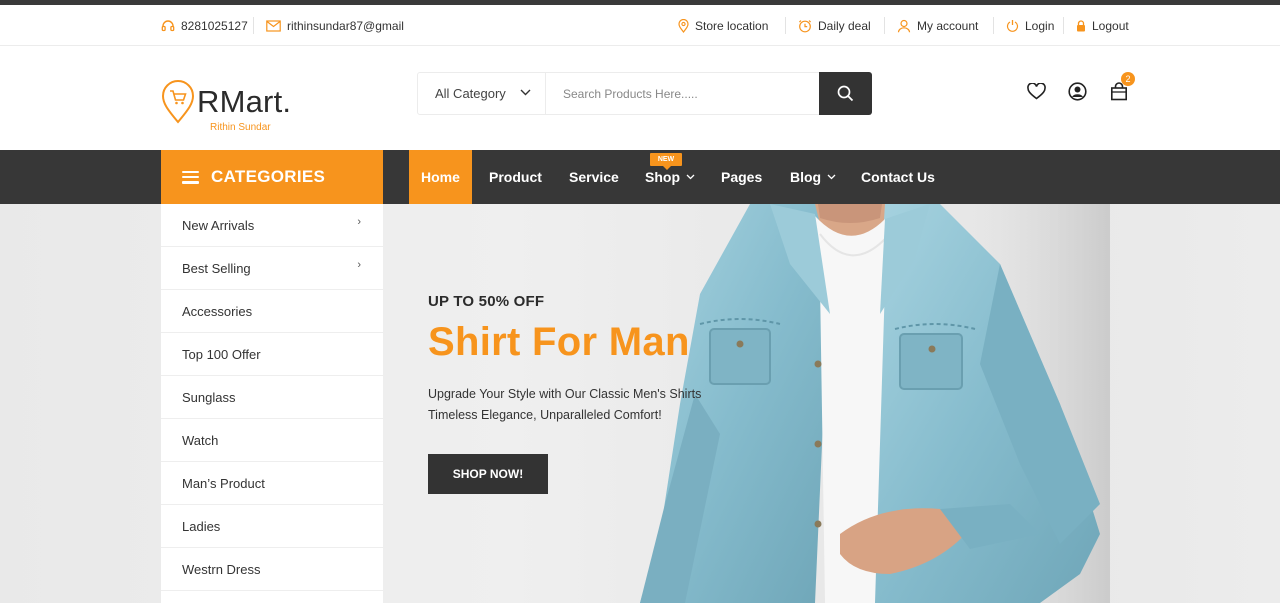  What do you see at coordinates (272, 225) in the screenshot?
I see `category-new-arrivals: New Arrivals ›` at bounding box center [272, 225].